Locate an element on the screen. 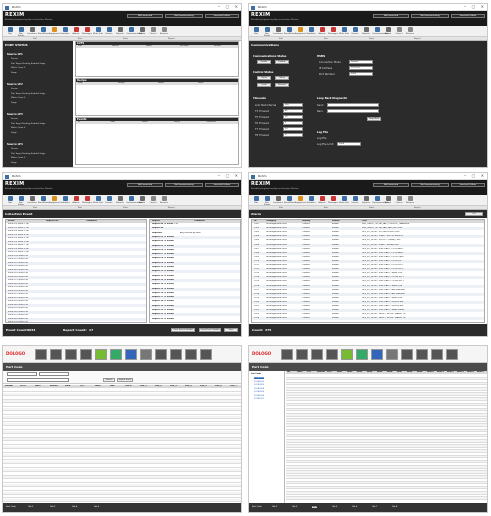 This screenshot has width=491, height=516. window-controls: ‒ ▢ ✕ is located at coordinates (229, 7).